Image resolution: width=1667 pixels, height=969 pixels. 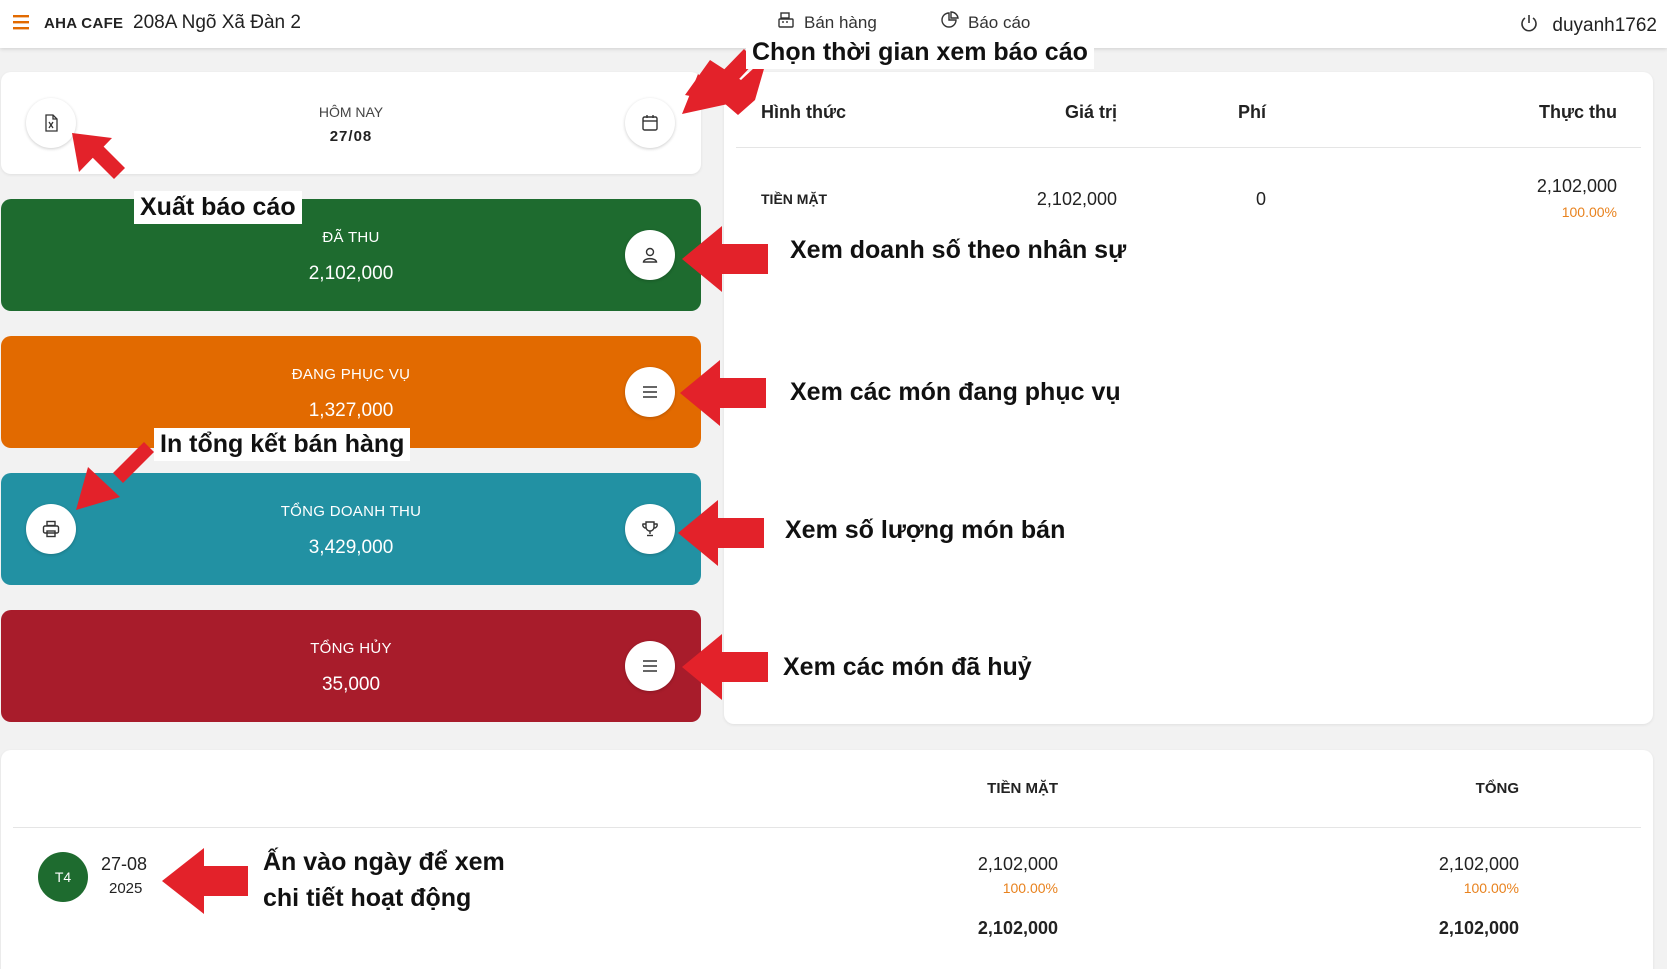 What do you see at coordinates (794, 199) in the screenshot?
I see `payment-method: TIỀN MẶT` at bounding box center [794, 199].